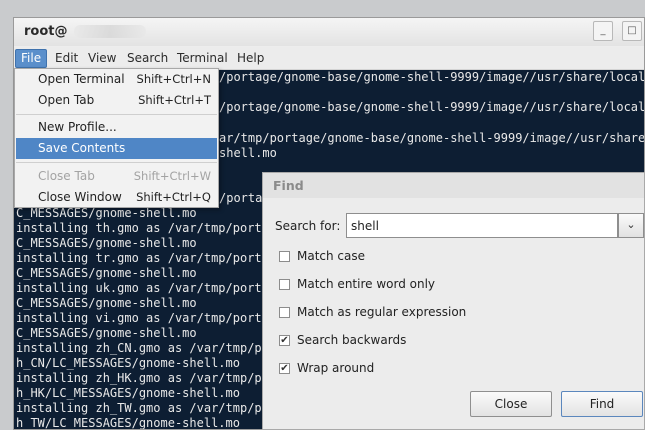  What do you see at coordinates (66, 176) in the screenshot?
I see `menu-item-label: Close Tab` at bounding box center [66, 176].